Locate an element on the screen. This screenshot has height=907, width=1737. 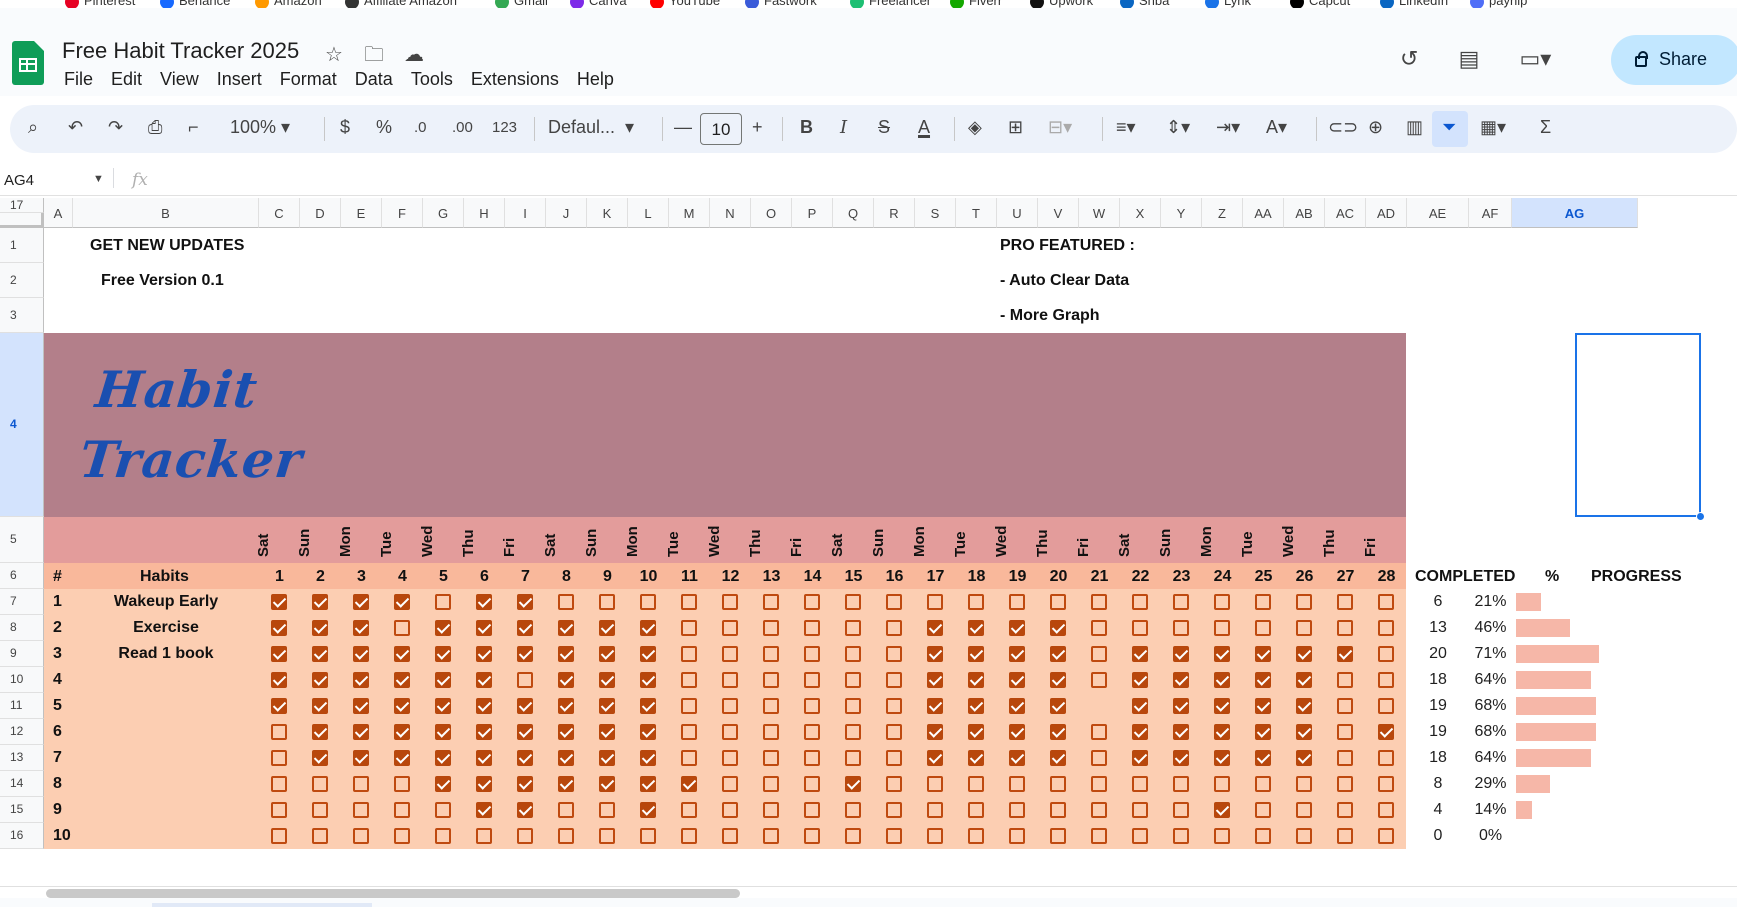
bookmark-item: Lynk is located at coordinates (1228, 4).